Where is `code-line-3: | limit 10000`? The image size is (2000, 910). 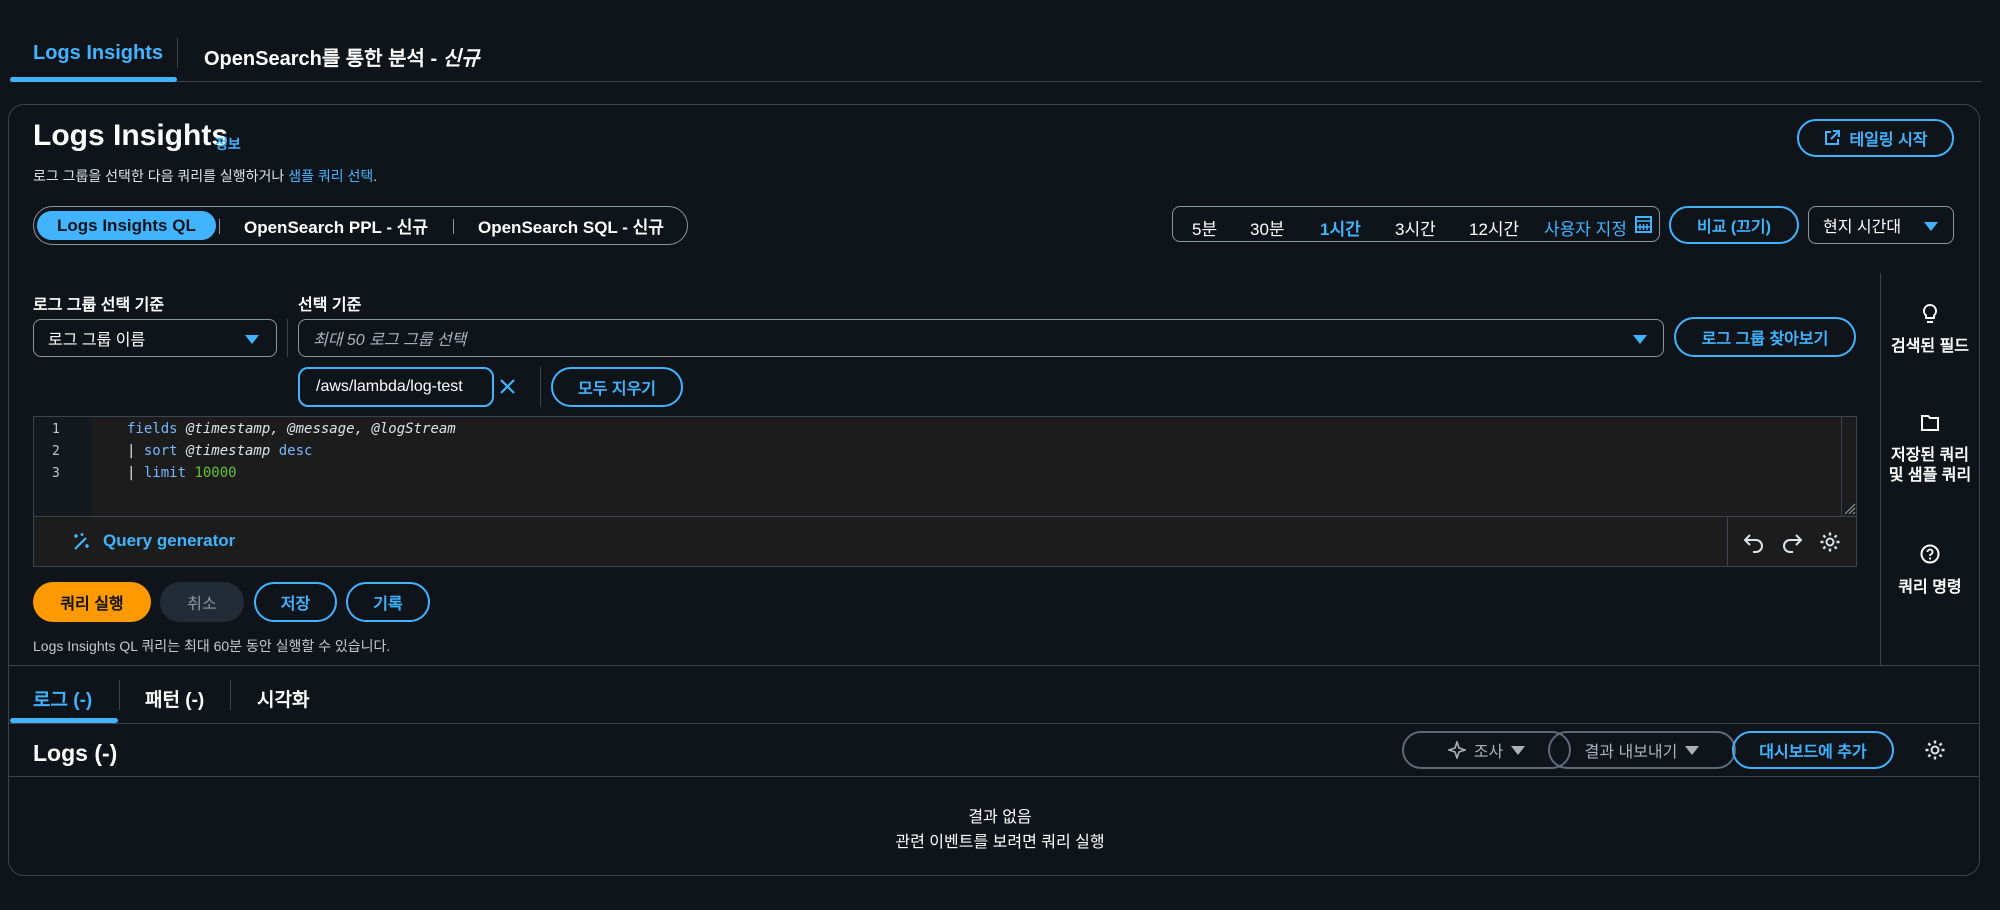
code-line-3: | limit 10000 is located at coordinates (182, 473).